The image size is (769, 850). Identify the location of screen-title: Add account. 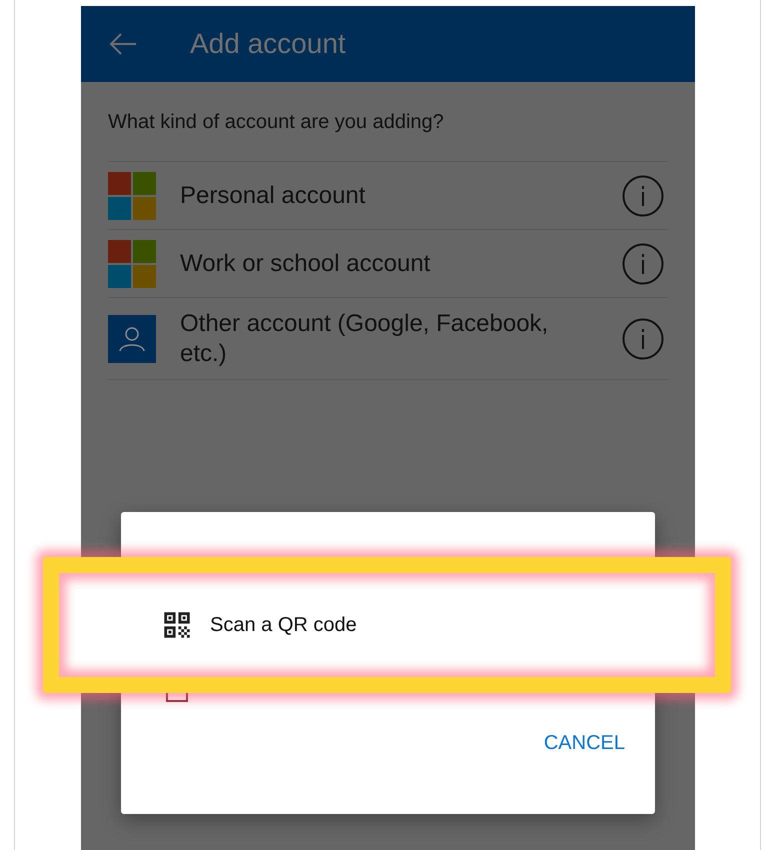
(268, 44).